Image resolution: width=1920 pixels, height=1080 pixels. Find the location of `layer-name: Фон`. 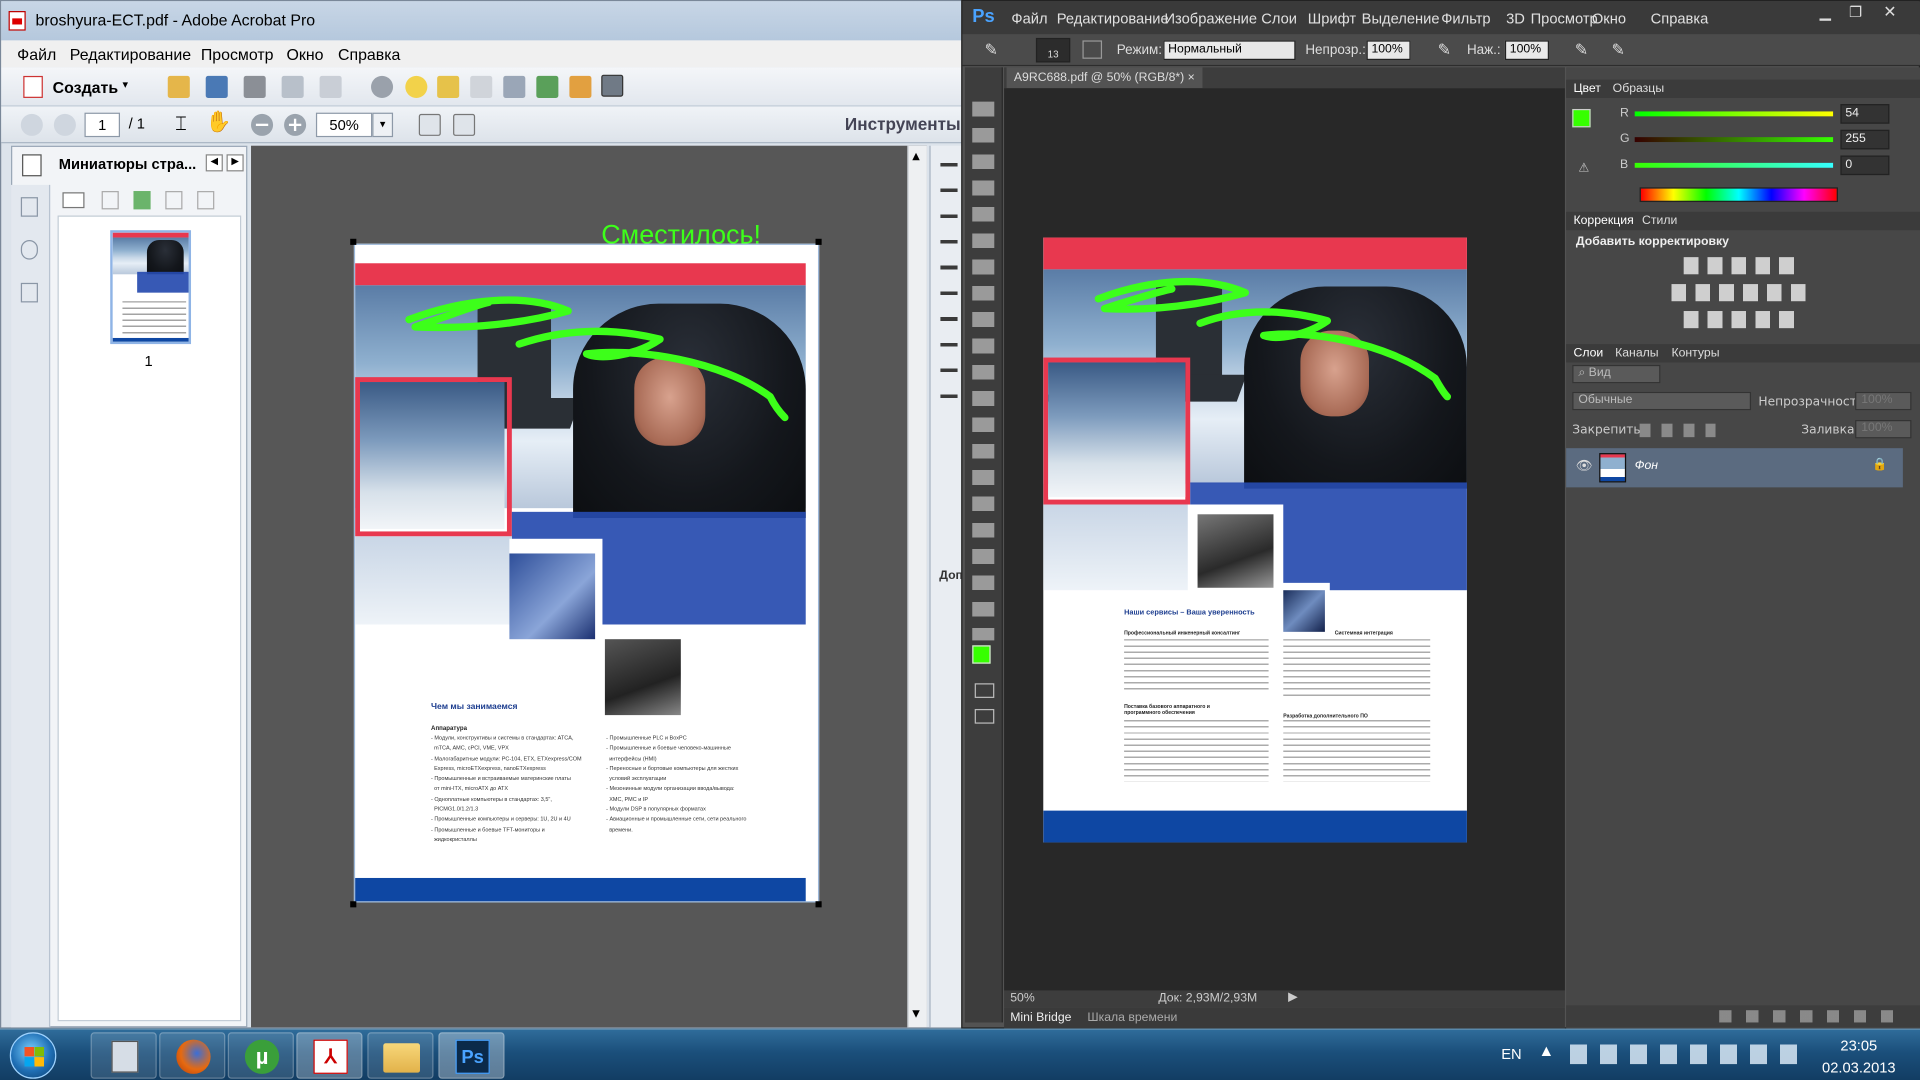

layer-name: Фон is located at coordinates (1646, 465).